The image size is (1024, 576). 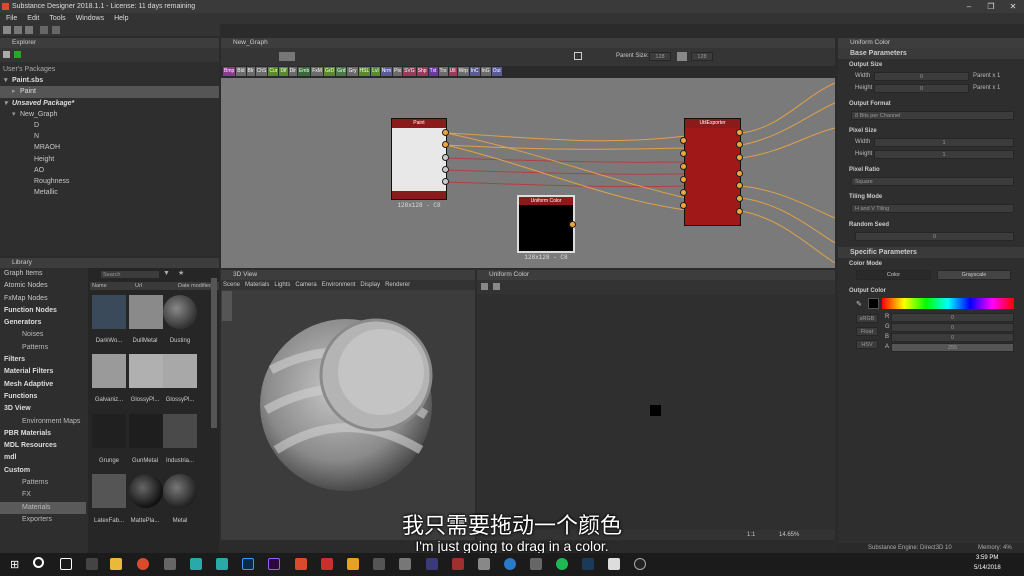 I want to click on node-button: Lvl, so click(x=375, y=71).